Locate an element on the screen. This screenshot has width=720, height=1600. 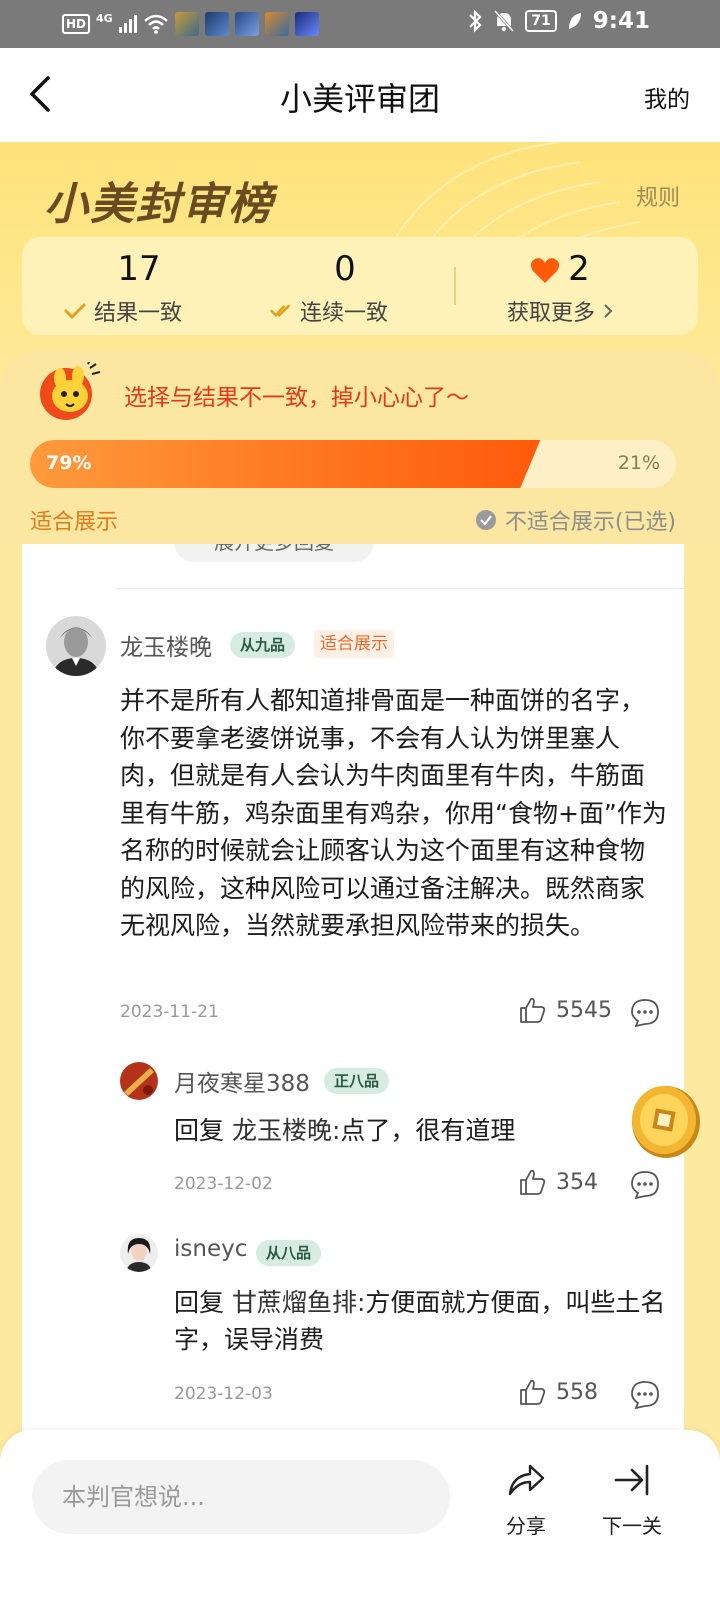
vote-bar: 79% 21% is located at coordinates (353, 464).